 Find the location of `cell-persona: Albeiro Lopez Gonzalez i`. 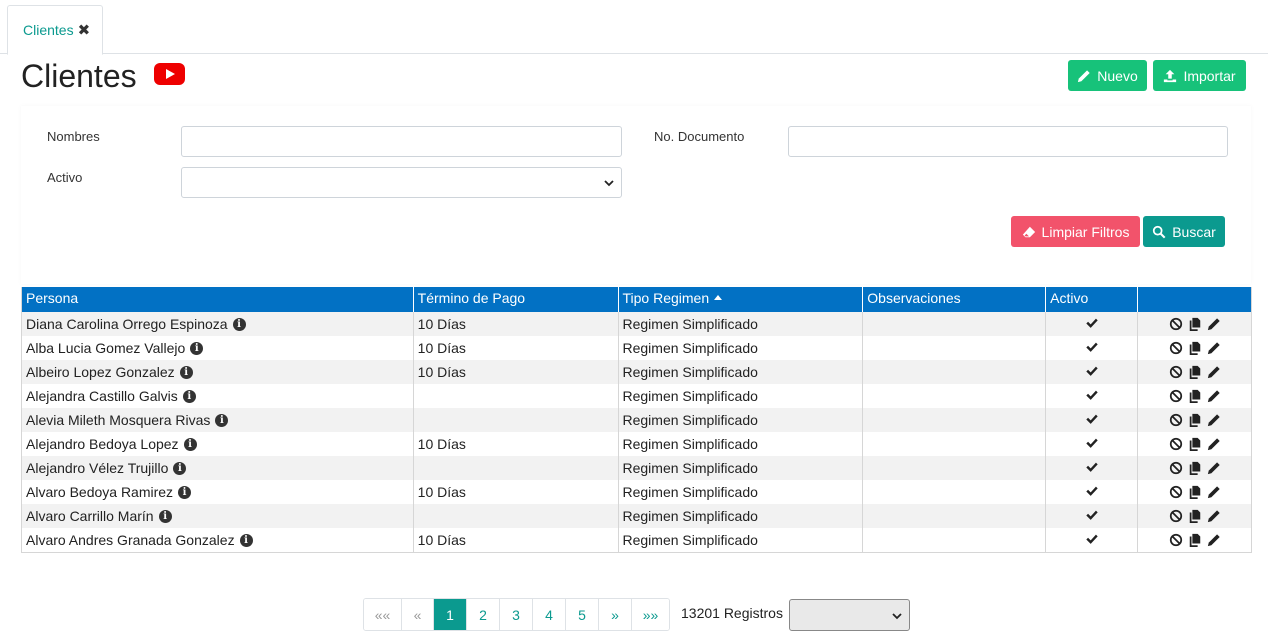

cell-persona: Albeiro Lopez Gonzalez i is located at coordinates (218, 372).